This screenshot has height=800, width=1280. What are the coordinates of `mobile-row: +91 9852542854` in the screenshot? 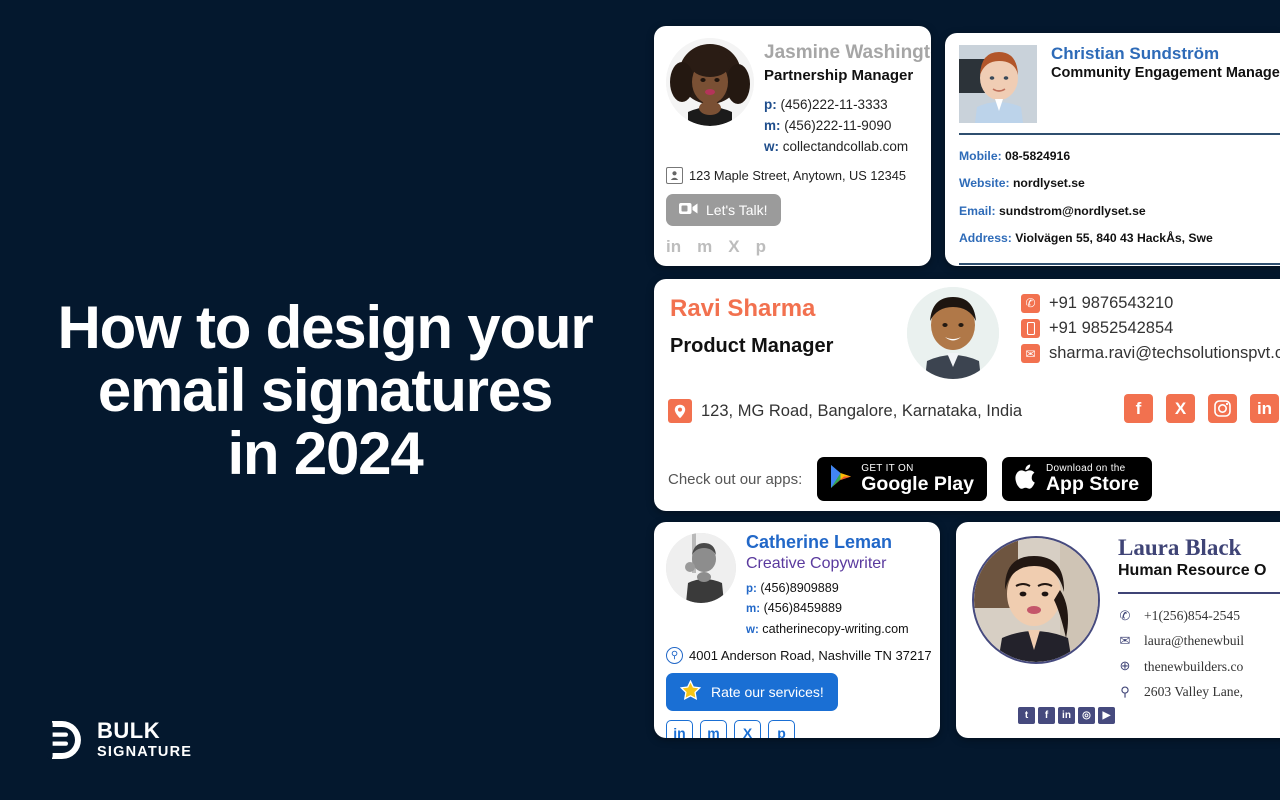 It's located at (1150, 328).